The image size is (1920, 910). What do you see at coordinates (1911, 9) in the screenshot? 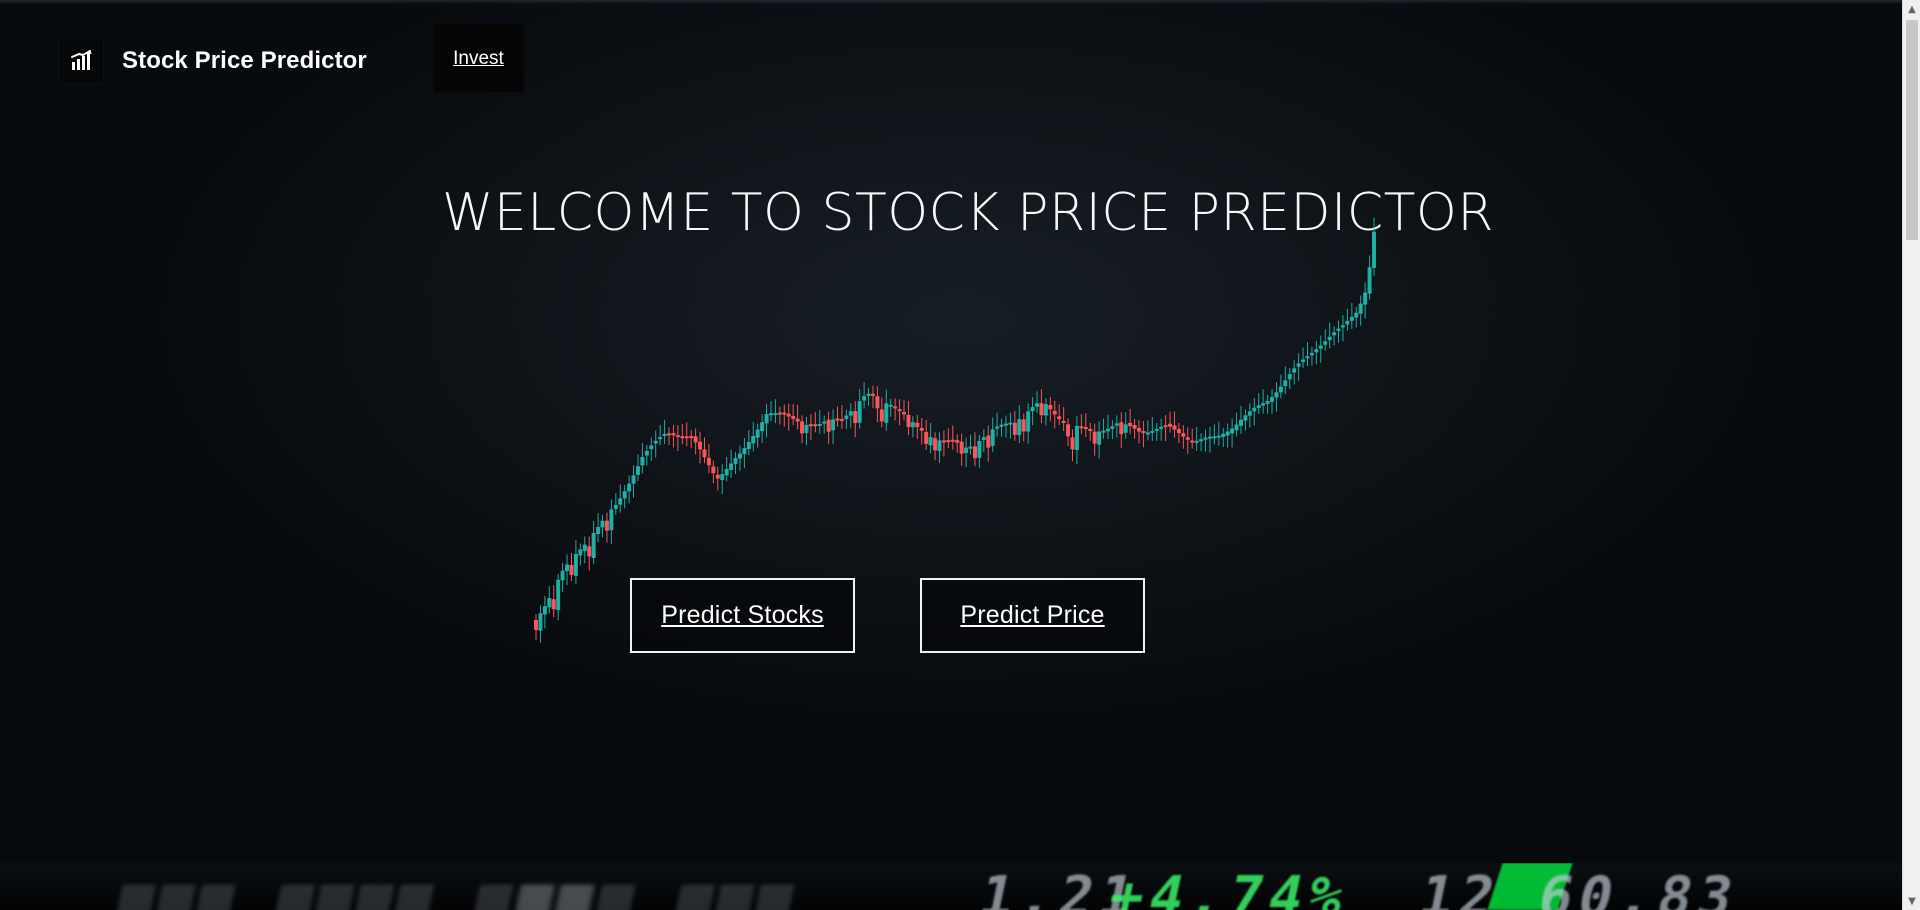
I see `scroll-up-arrow: ▲` at bounding box center [1911, 9].